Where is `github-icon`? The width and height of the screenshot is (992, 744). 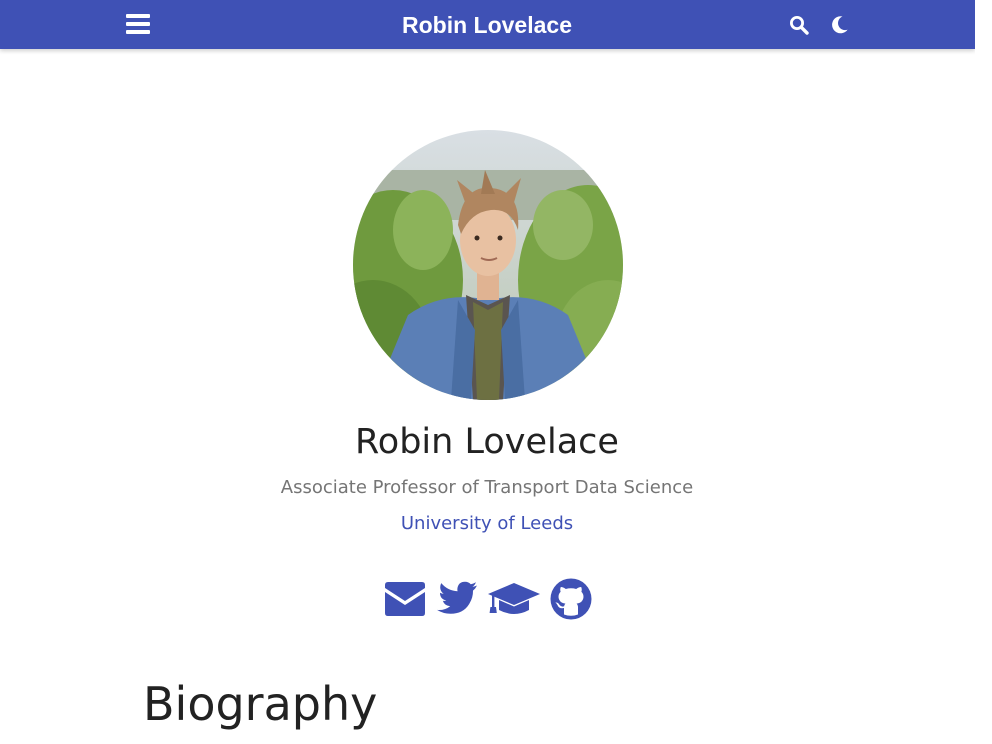 github-icon is located at coordinates (571, 599).